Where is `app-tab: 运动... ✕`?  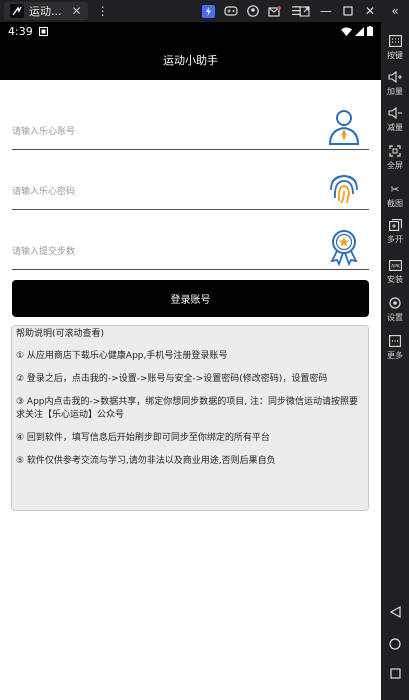
app-tab: 运动... ✕ is located at coordinates (46, 11).